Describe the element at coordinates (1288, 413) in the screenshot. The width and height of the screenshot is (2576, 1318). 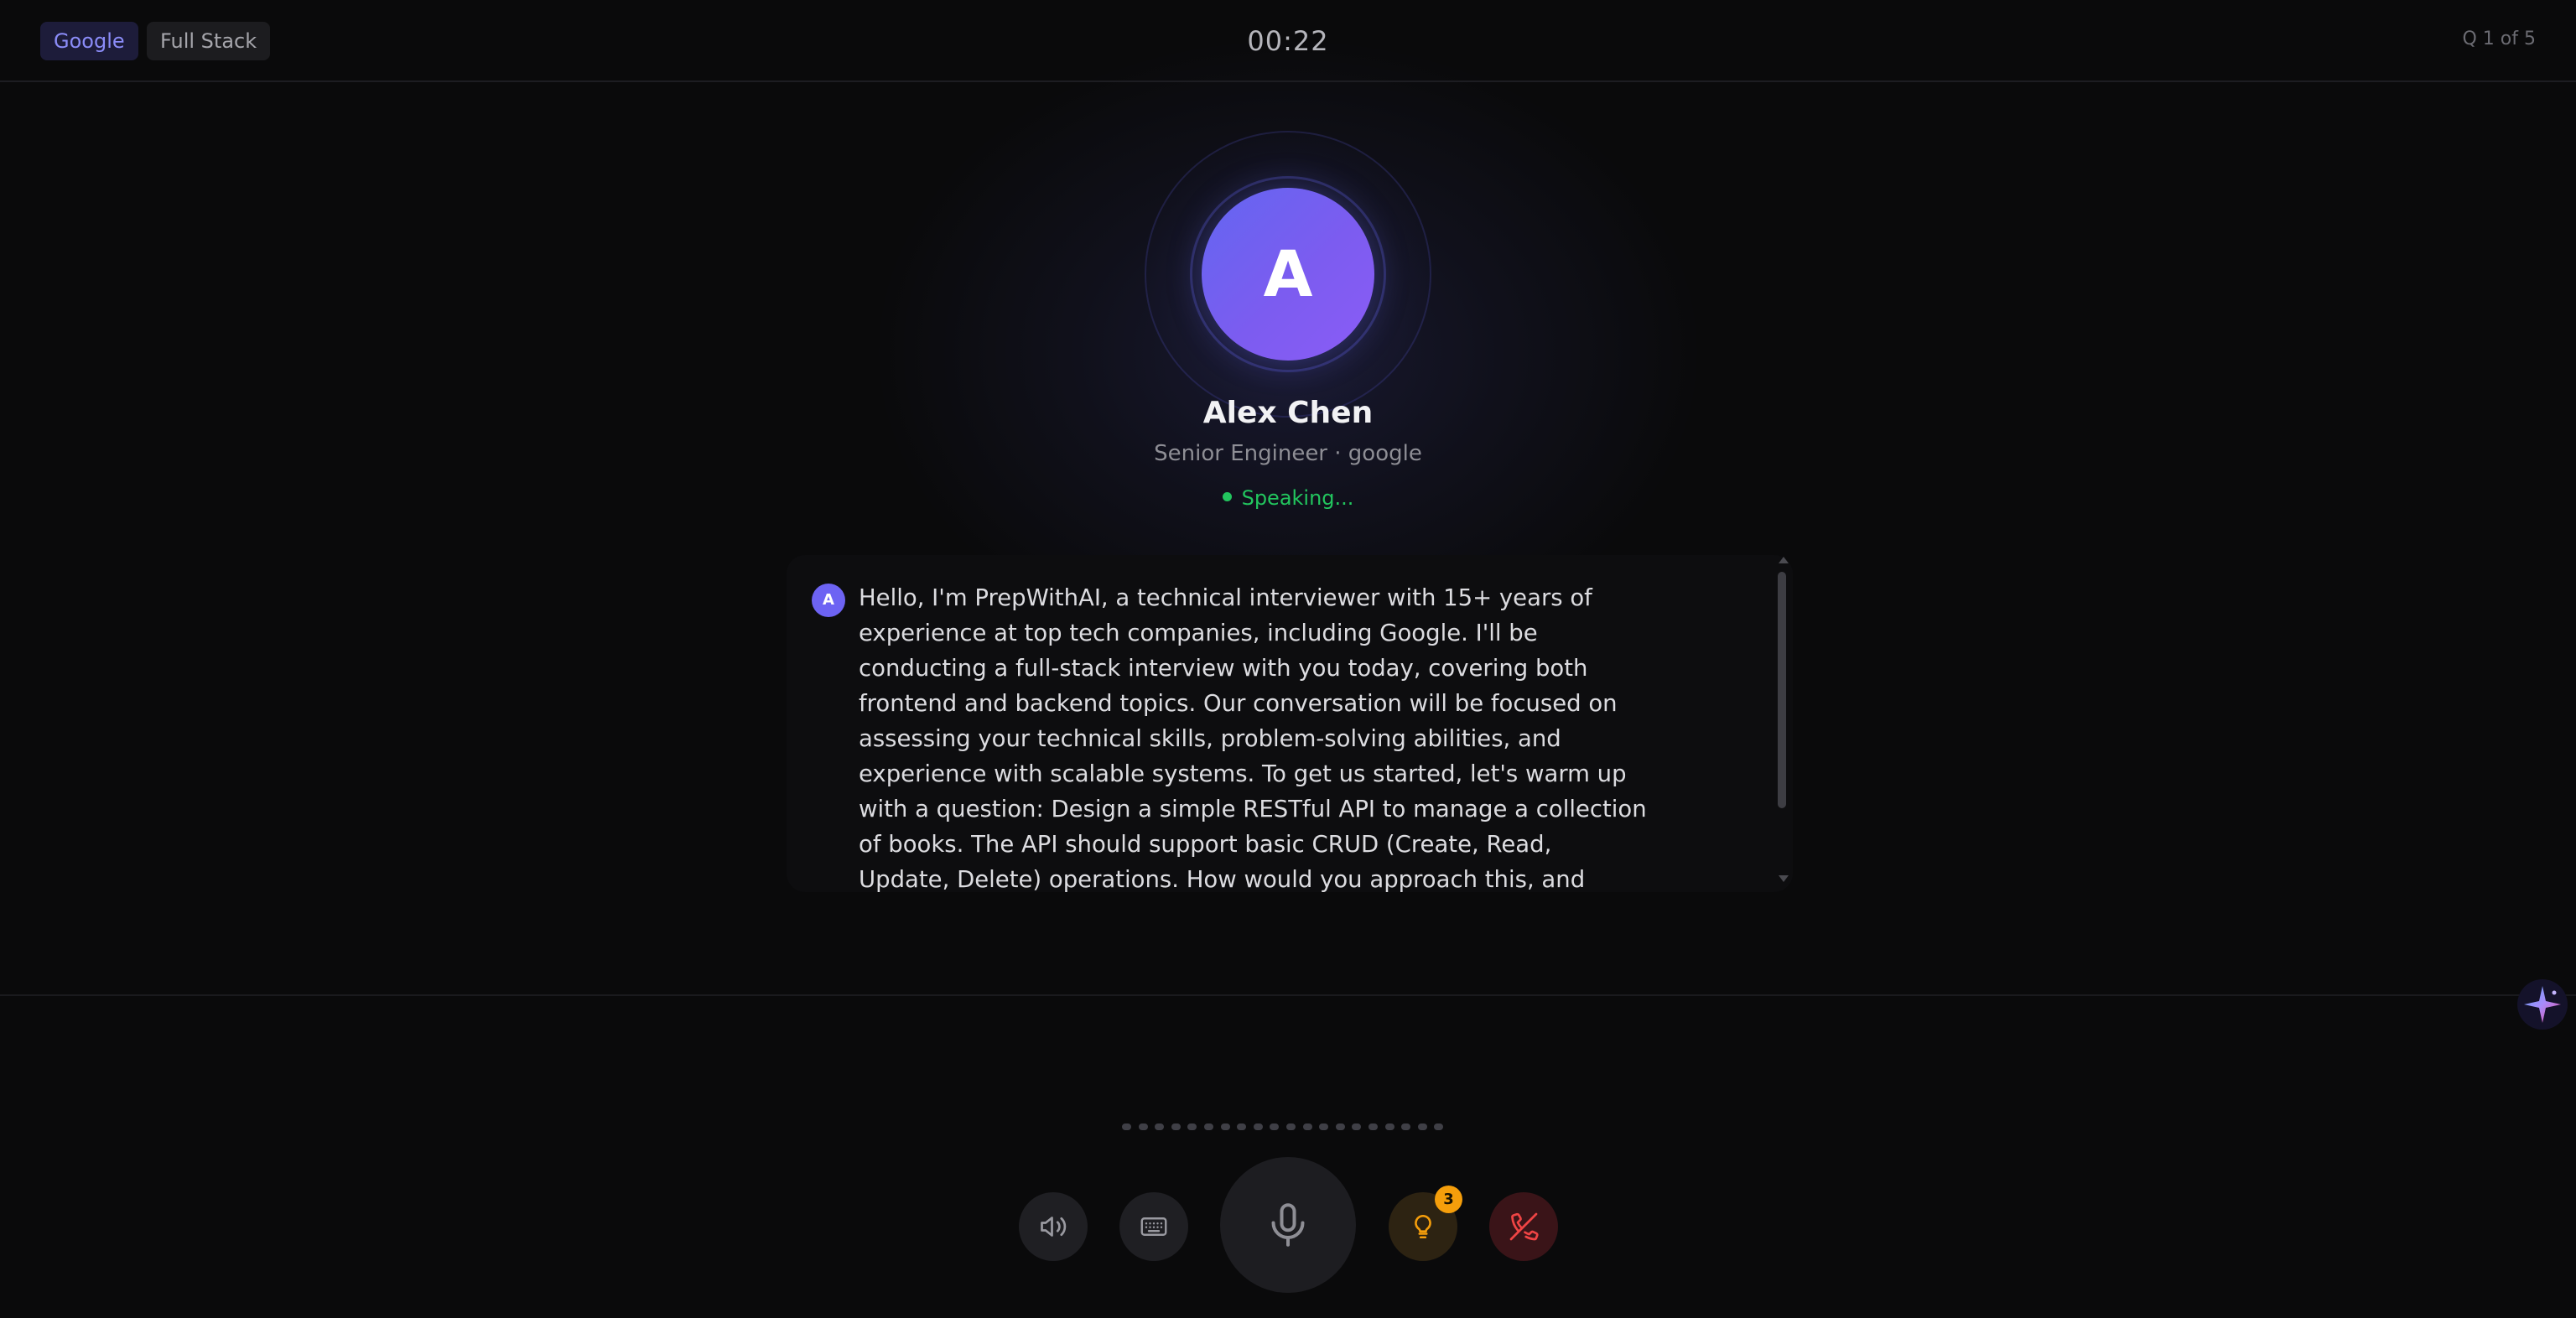
I see `interviewer-name: Alex Chen` at that location.